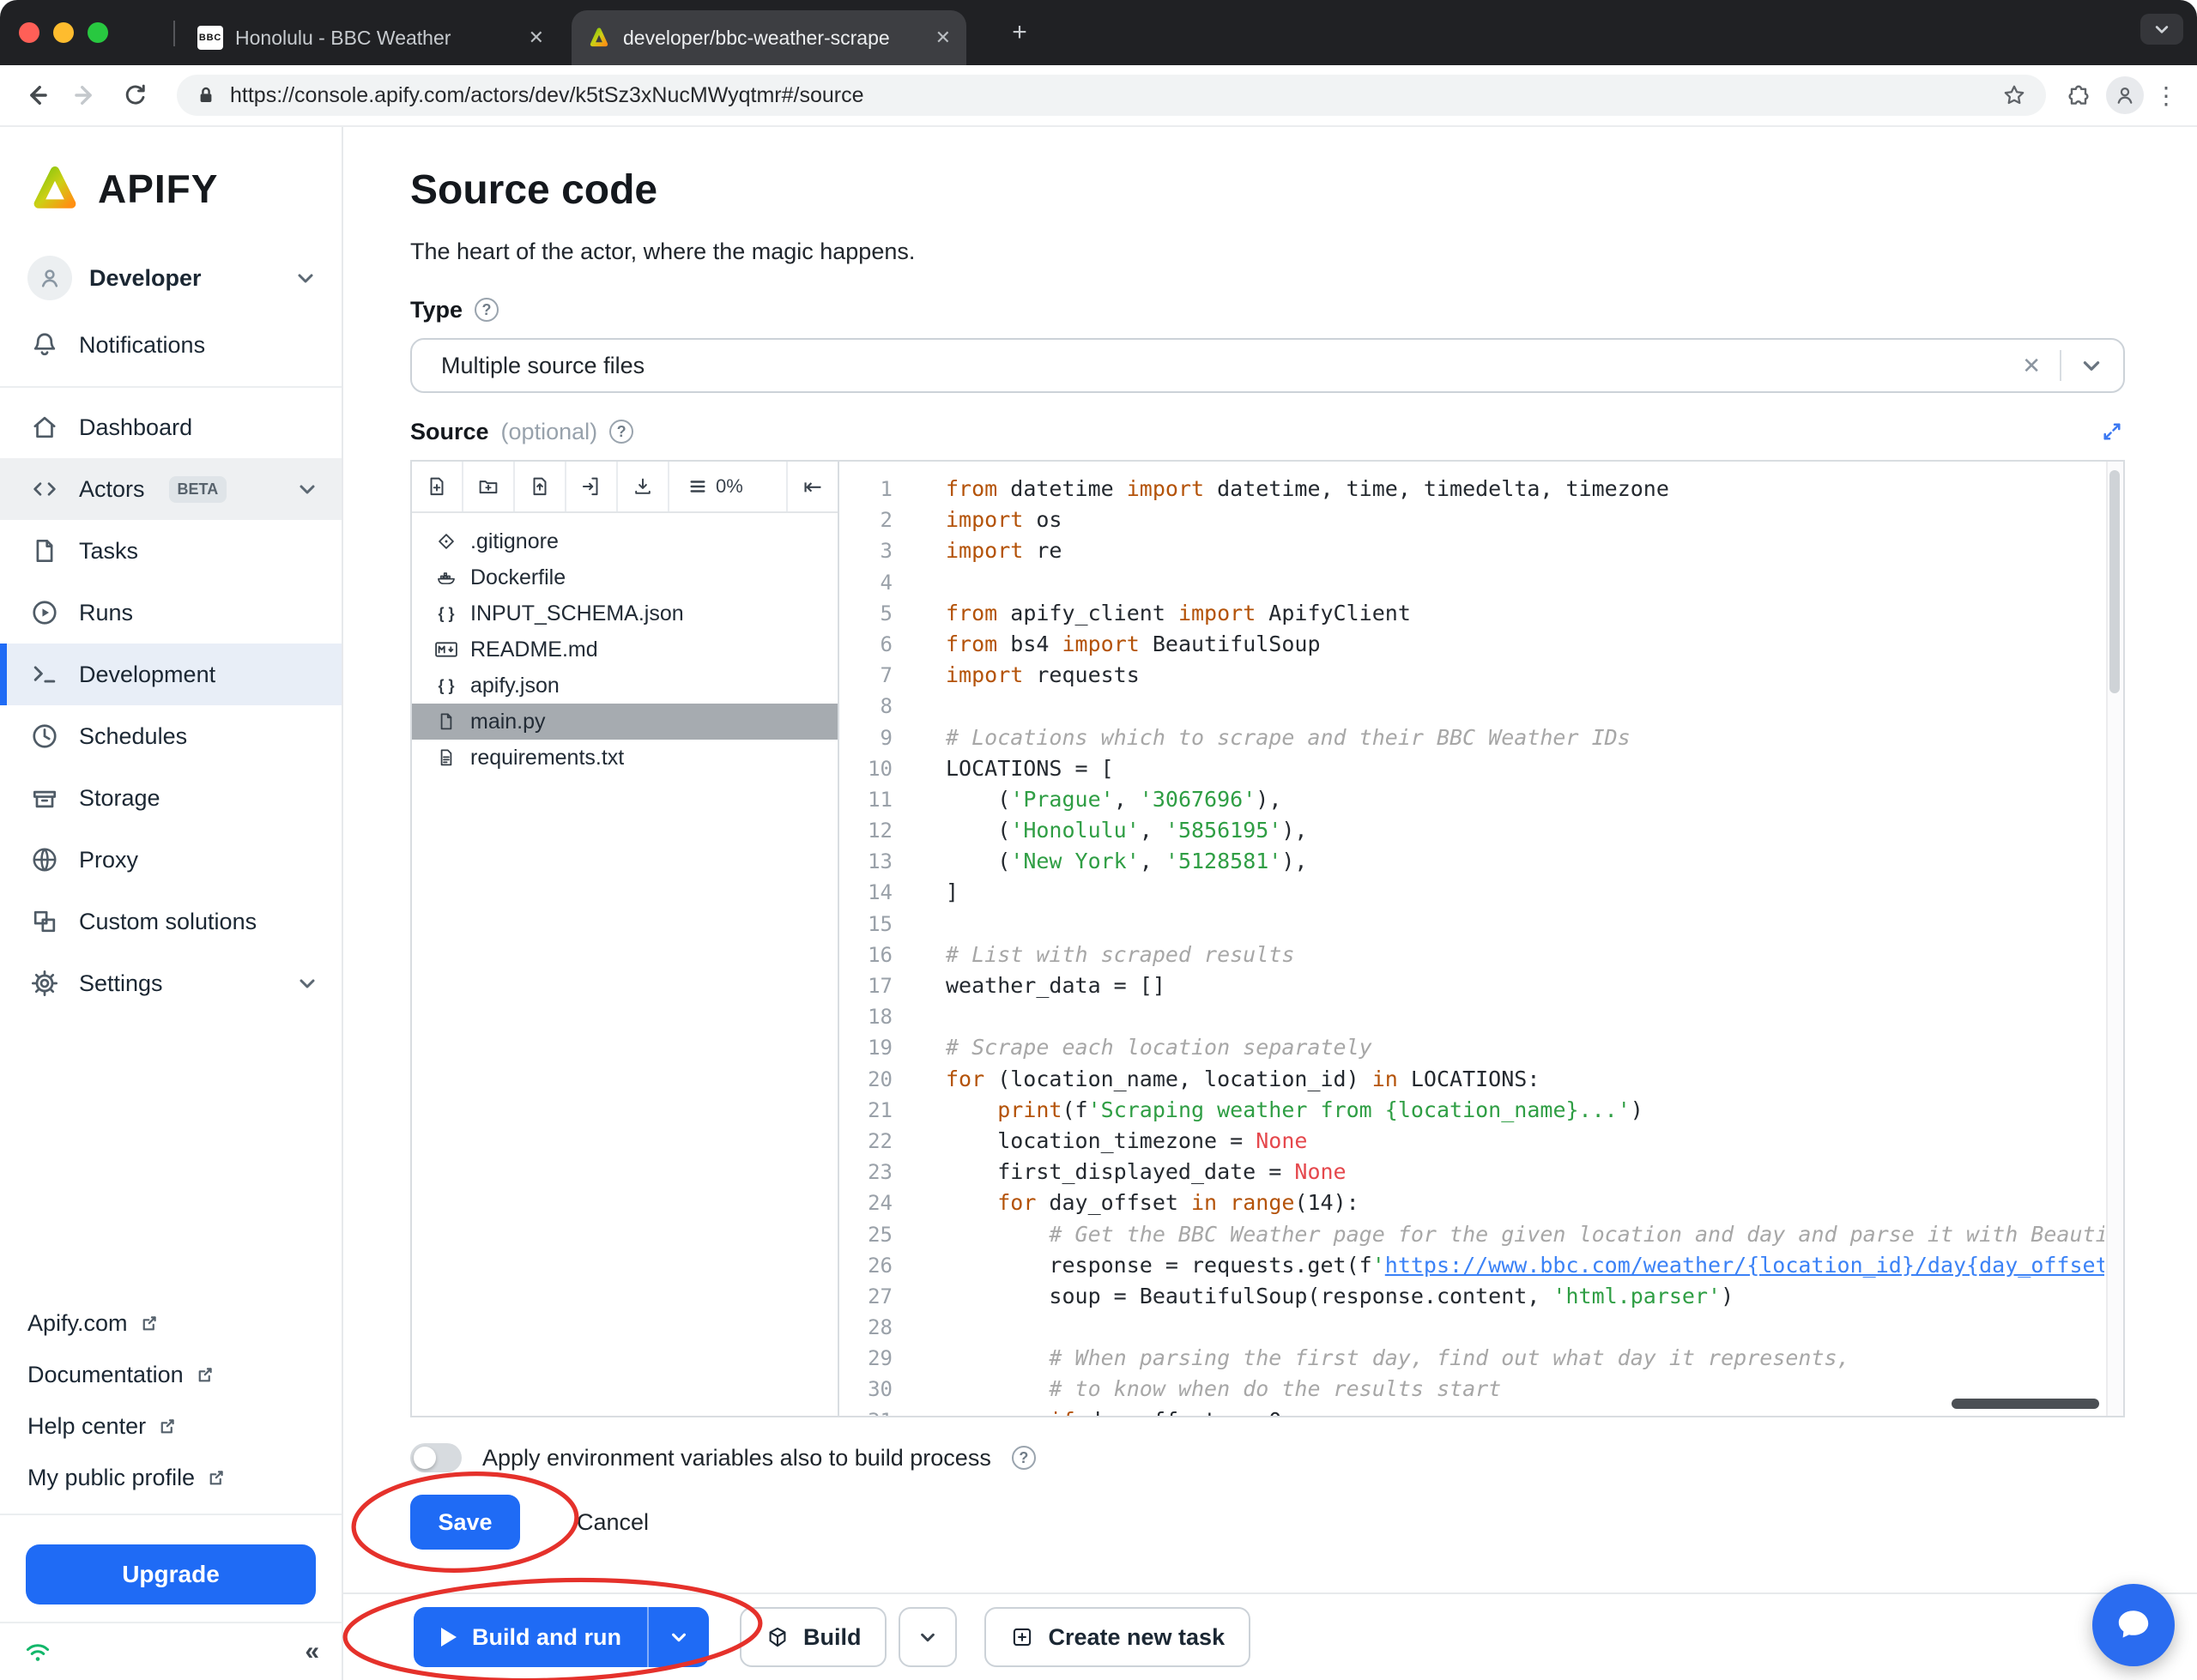 The image size is (2197, 1680). I want to click on download-button, so click(643, 487).